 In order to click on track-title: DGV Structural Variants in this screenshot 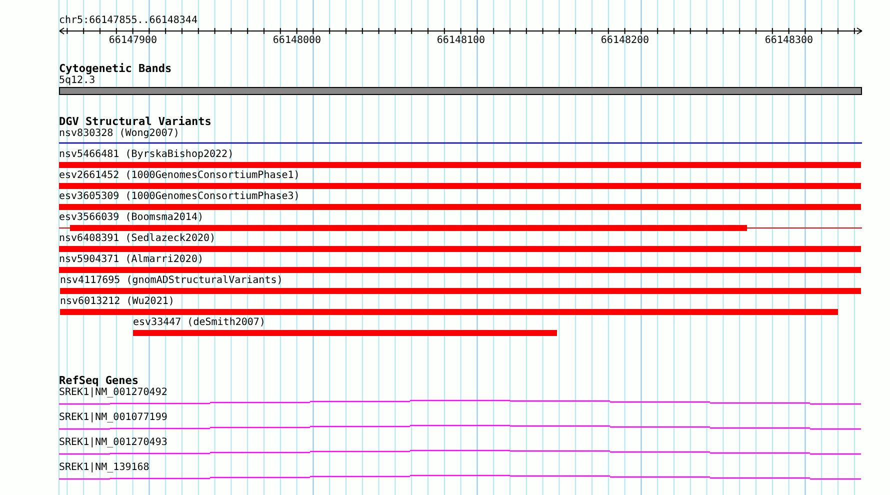, I will do `click(135, 121)`.